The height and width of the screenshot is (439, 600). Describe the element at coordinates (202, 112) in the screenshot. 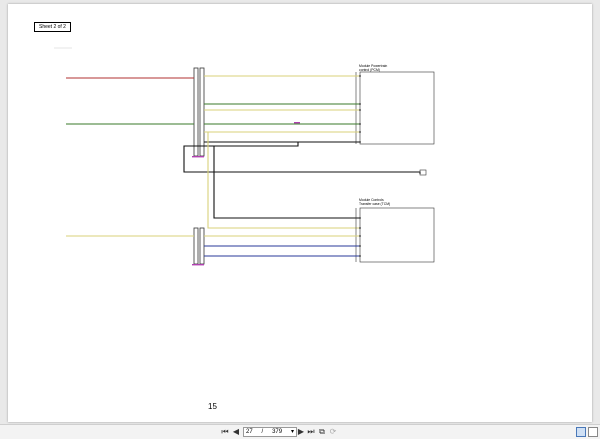

I see `connector-block-upper-right` at that location.